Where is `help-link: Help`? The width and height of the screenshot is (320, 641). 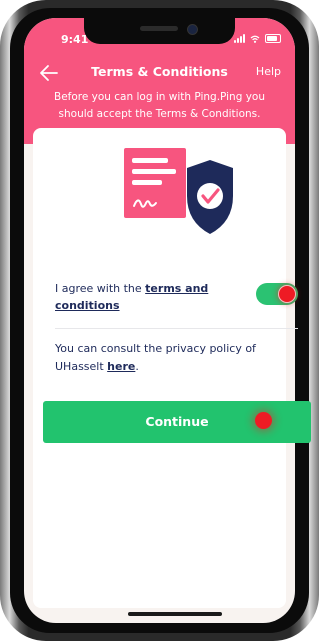 help-link: Help is located at coordinates (268, 71).